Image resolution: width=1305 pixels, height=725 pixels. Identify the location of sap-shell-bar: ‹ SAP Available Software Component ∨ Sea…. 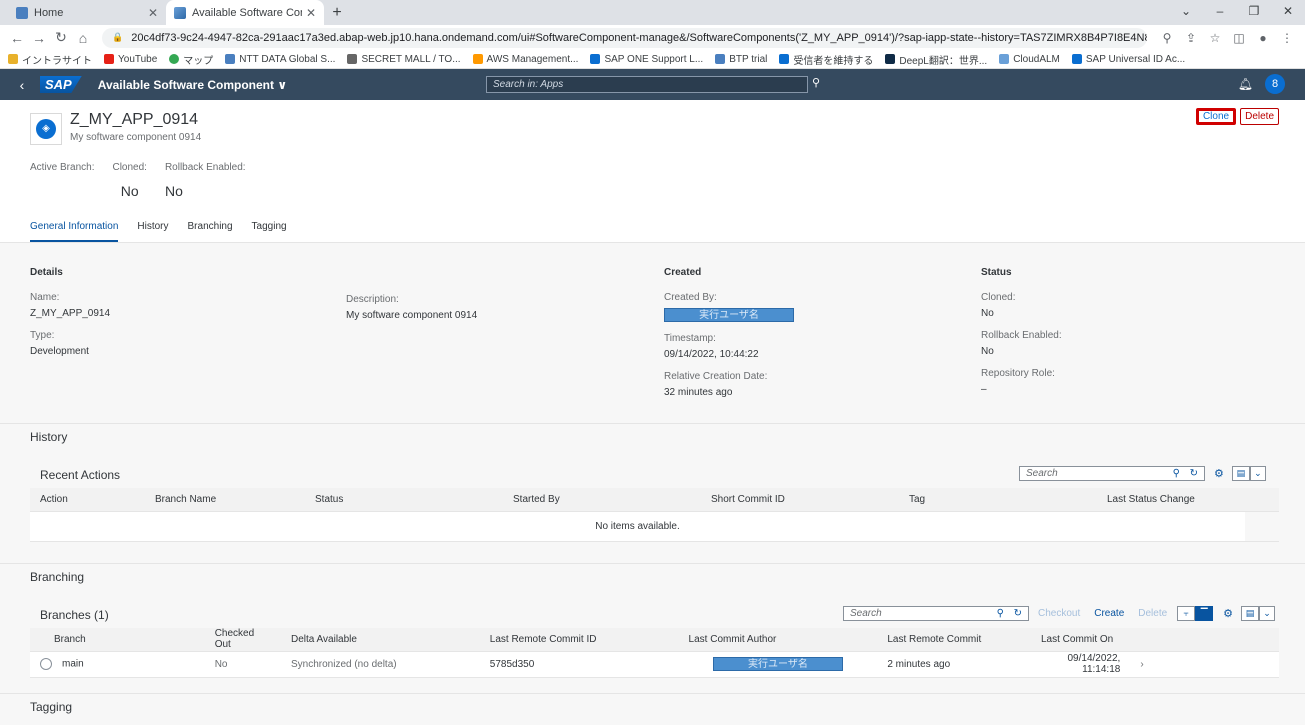
(652, 84).